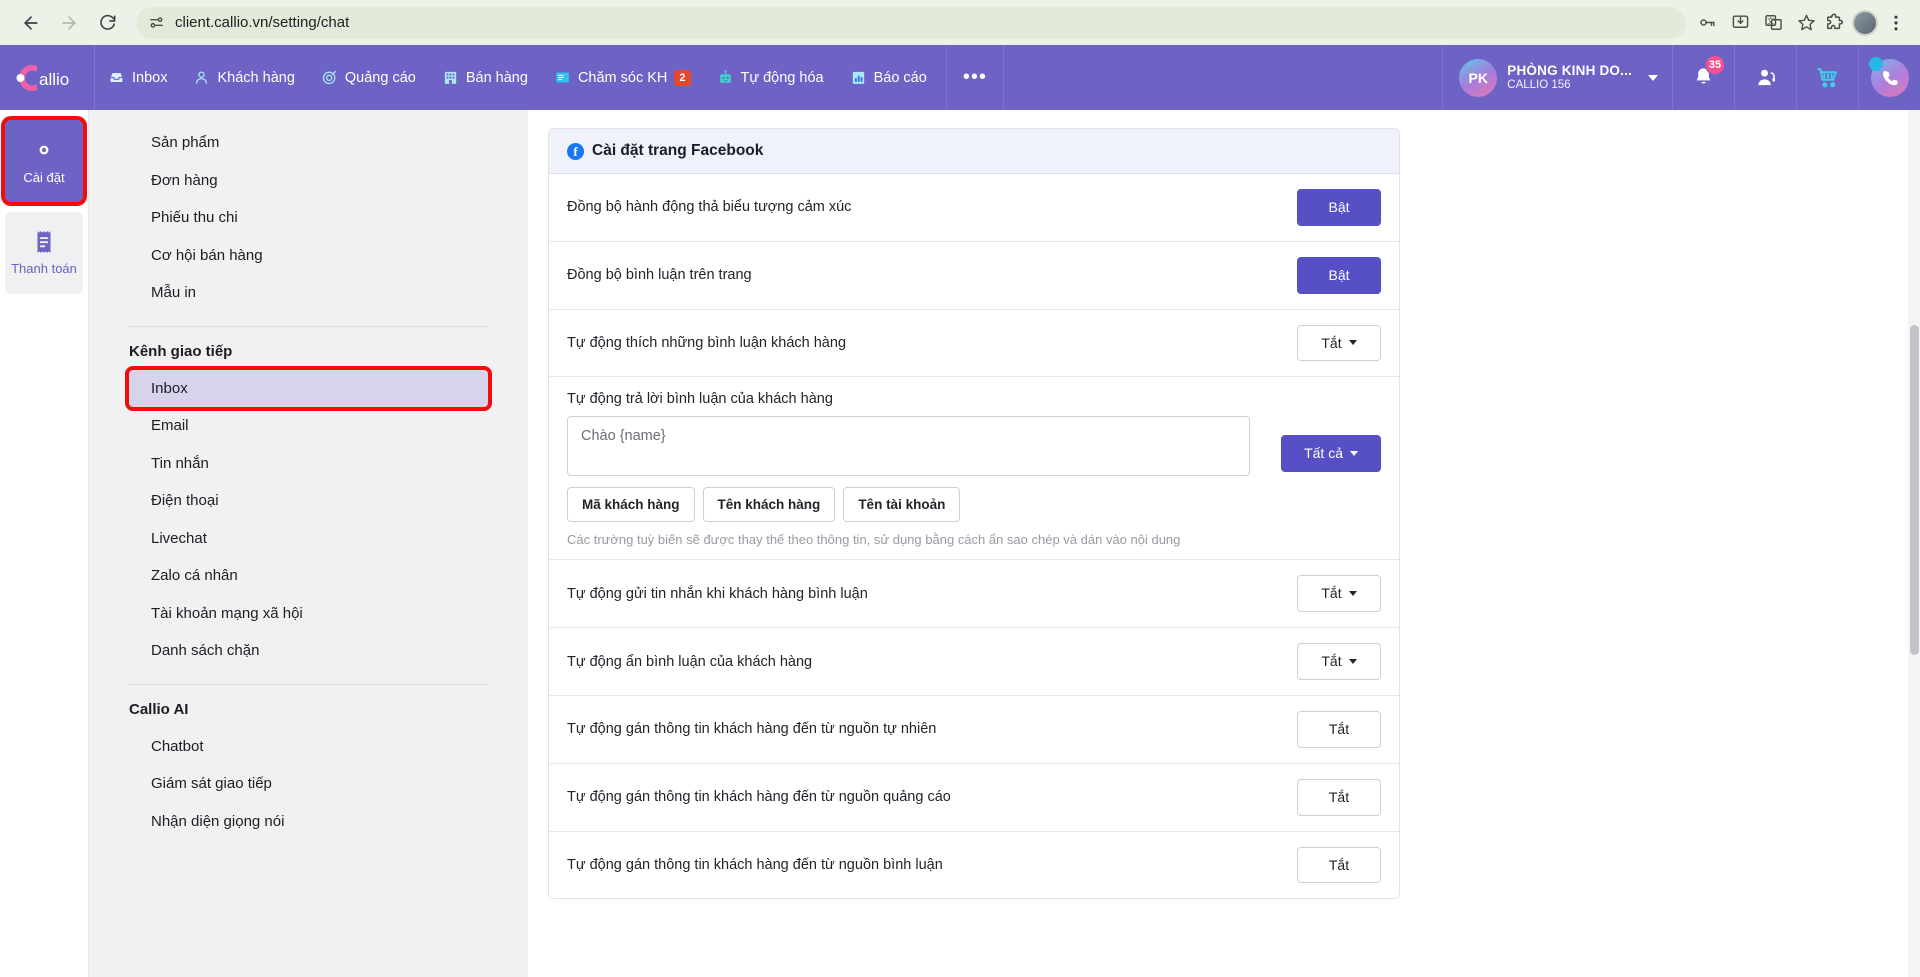 This screenshot has width=1920, height=977. Describe the element at coordinates (54, 79) in the screenshot. I see `svg-text: allio` at that location.